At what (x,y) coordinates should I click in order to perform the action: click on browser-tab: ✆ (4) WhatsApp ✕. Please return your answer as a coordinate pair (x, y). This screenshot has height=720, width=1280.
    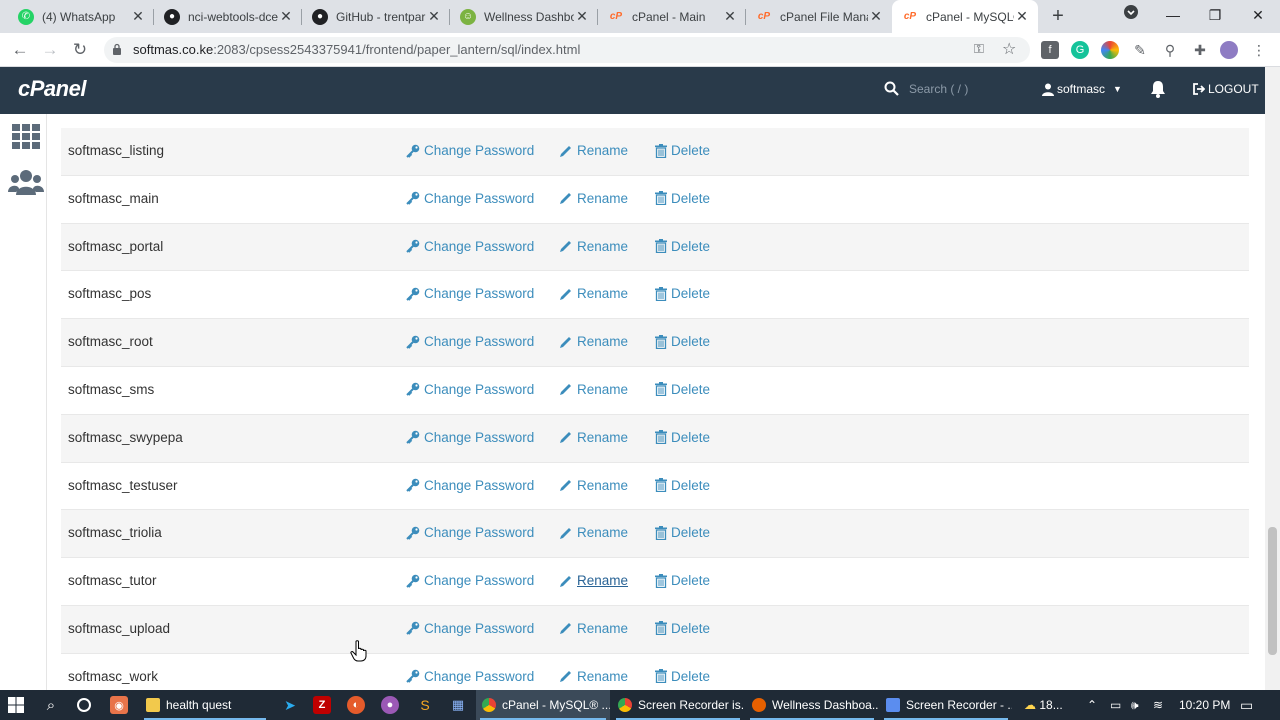
    Looking at the image, I should click on (81, 16).